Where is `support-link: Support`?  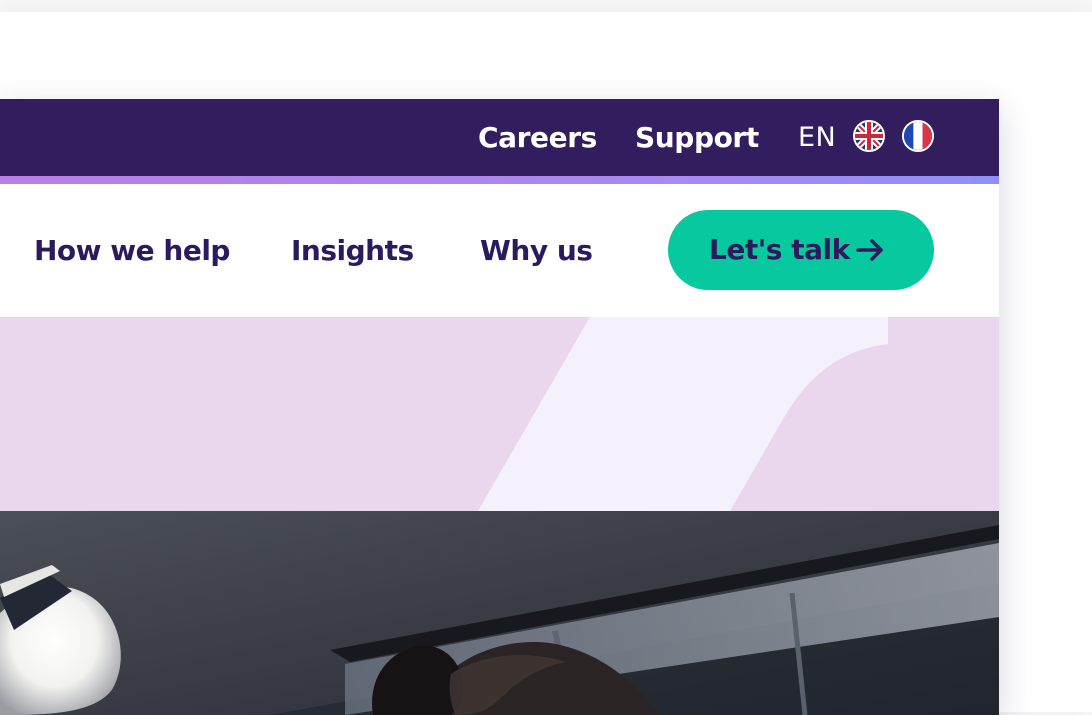
support-link: Support is located at coordinates (697, 138).